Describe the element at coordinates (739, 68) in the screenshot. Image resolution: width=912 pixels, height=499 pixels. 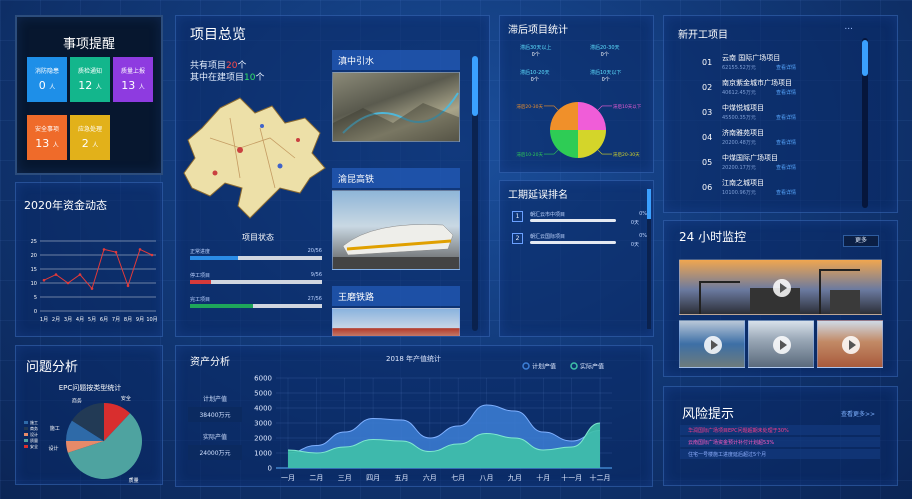
I see `item-amount: 62155.52万元` at that location.